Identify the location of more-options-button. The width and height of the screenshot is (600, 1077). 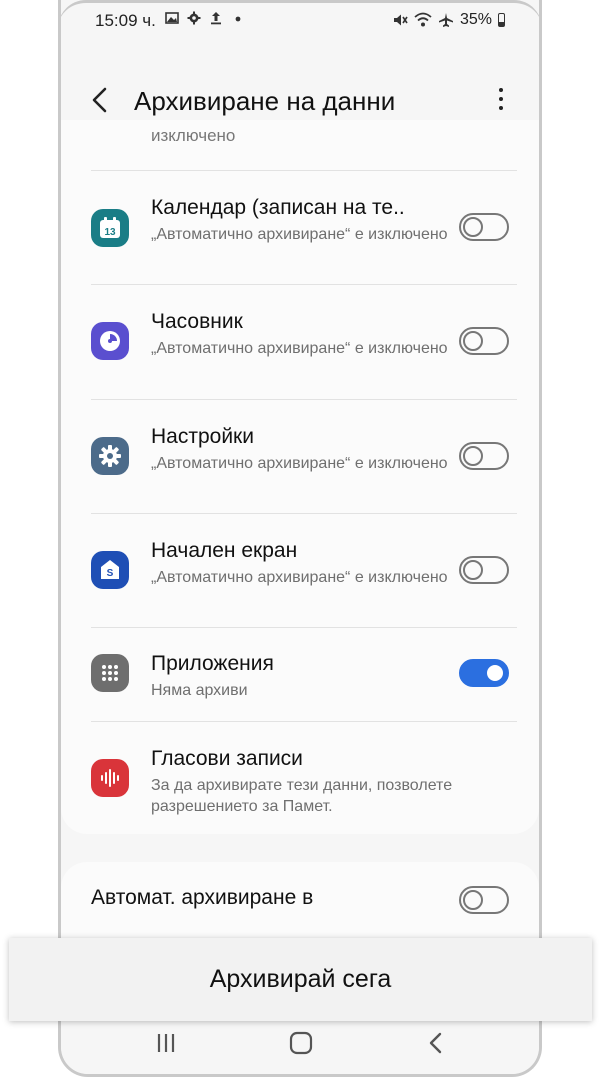
(501, 99).